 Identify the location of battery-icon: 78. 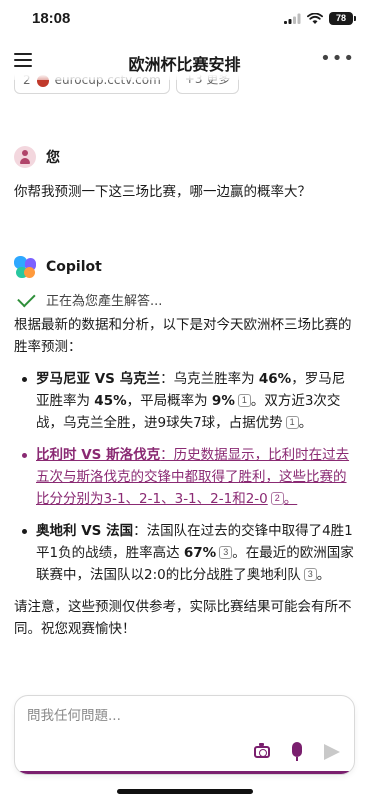
(342, 18).